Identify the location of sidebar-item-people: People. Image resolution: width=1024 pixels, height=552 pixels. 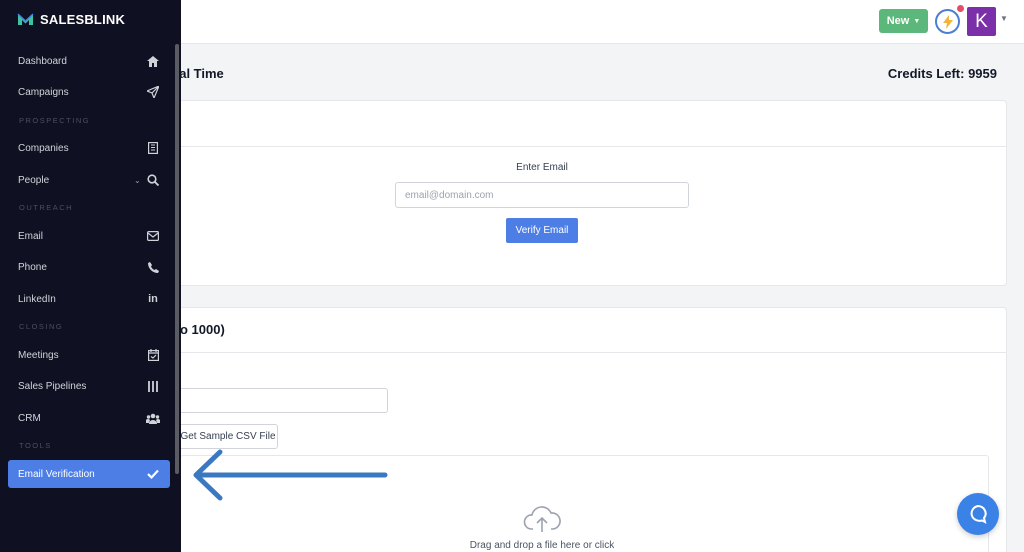
(89, 180).